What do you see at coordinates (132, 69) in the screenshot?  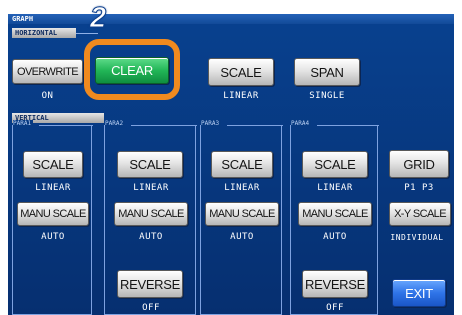 I see `clear-button-highlight` at bounding box center [132, 69].